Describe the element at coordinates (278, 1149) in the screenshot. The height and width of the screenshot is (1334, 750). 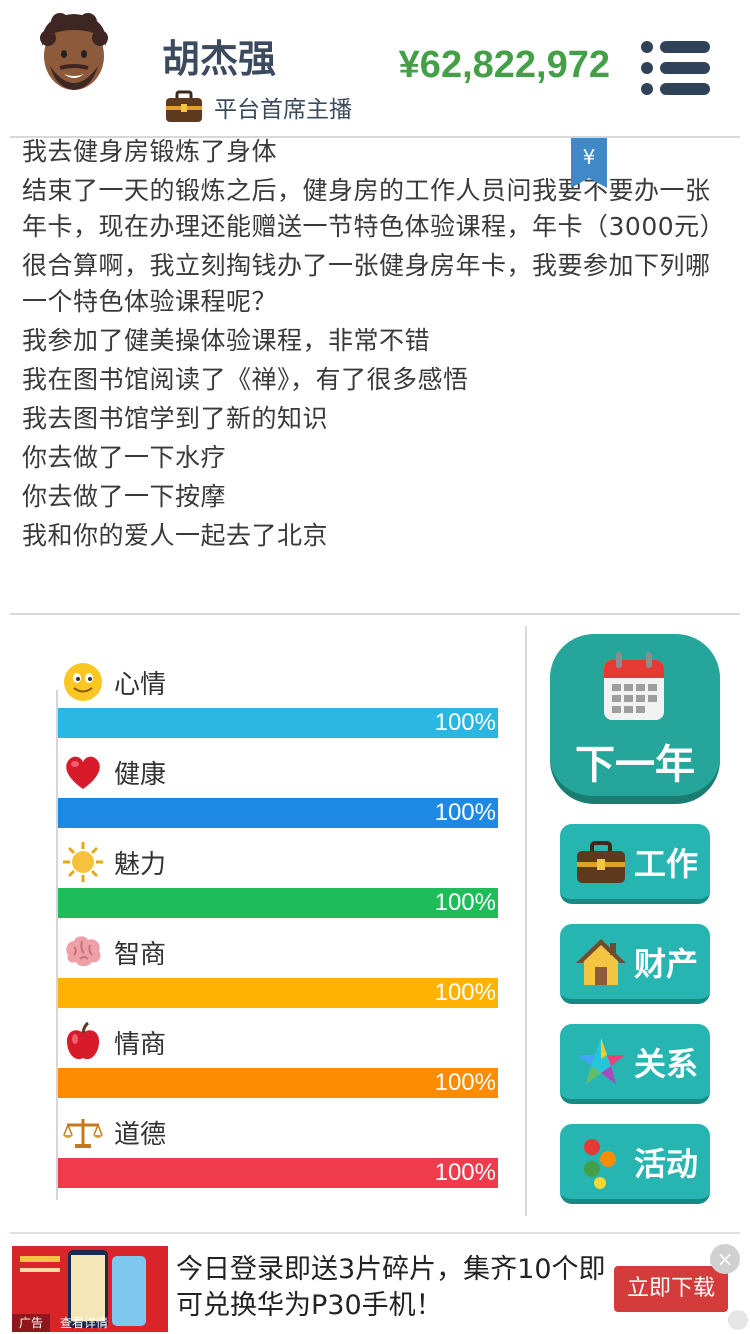
I see `stat-morality: 道德 100%` at that location.